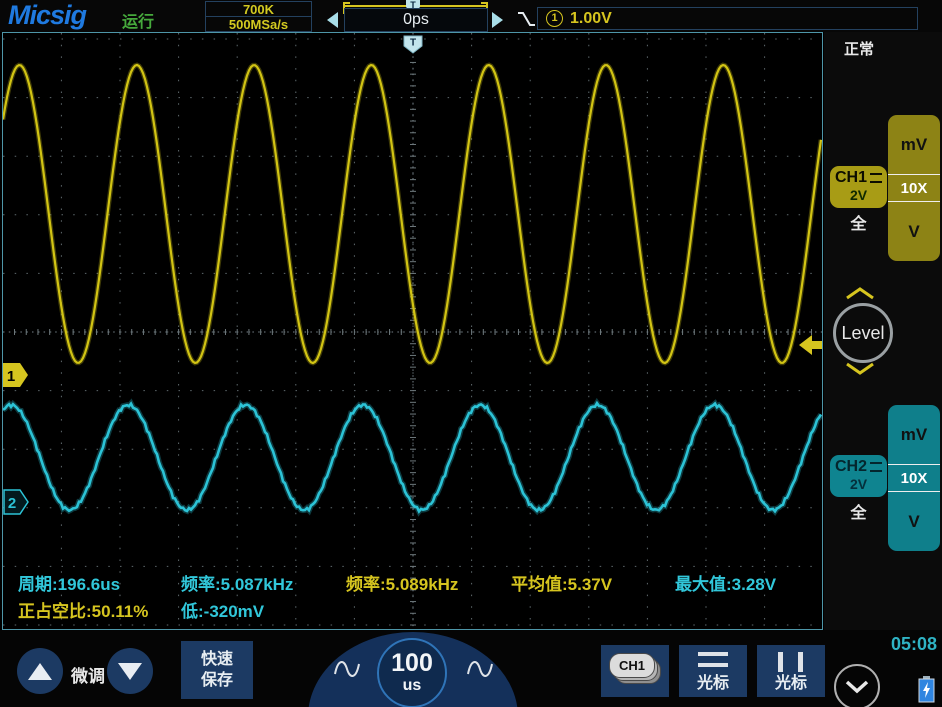 The image size is (942, 707). What do you see at coordinates (497, 20) in the screenshot?
I see `trigger-delay-right-arrow-icon` at bounding box center [497, 20].